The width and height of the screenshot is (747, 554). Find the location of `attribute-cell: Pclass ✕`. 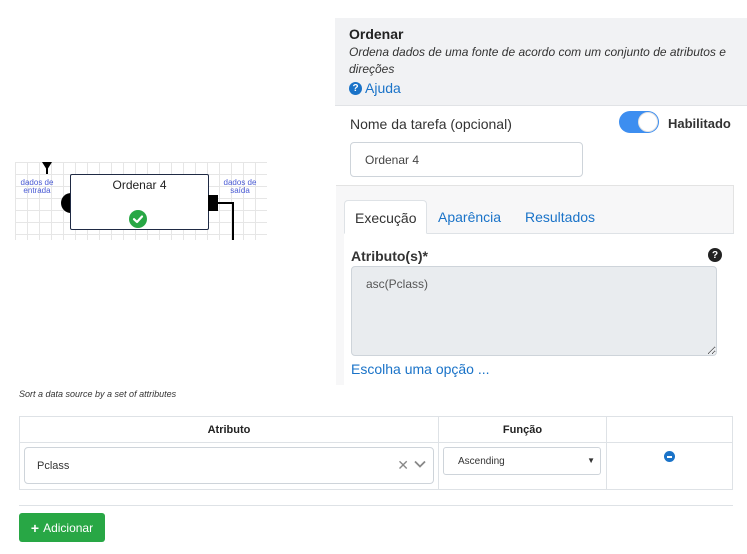

attribute-cell: Pclass ✕ is located at coordinates (229, 466).